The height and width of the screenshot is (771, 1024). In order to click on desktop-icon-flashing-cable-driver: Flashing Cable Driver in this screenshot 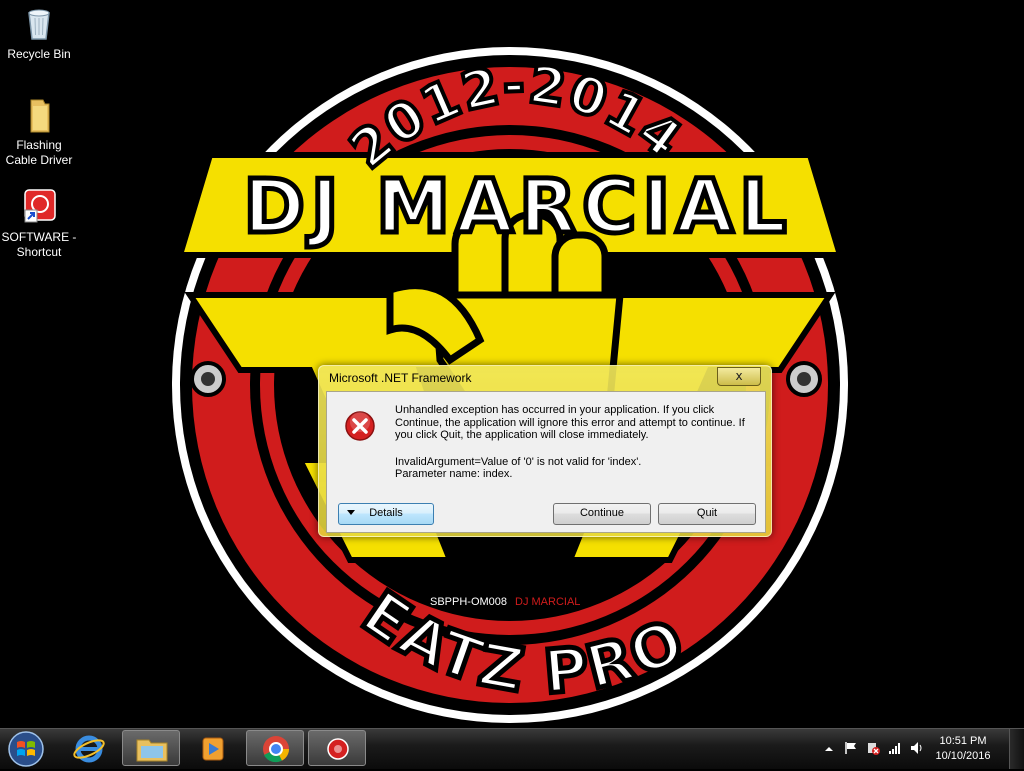, I will do `click(39, 132)`.